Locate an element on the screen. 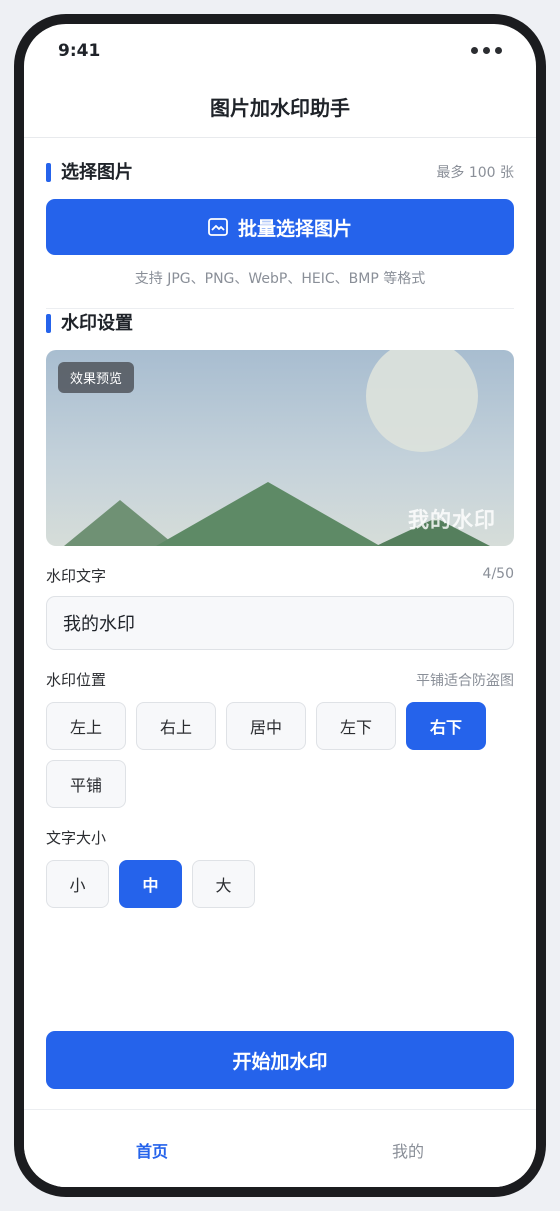  size-large: 大 is located at coordinates (223, 884).